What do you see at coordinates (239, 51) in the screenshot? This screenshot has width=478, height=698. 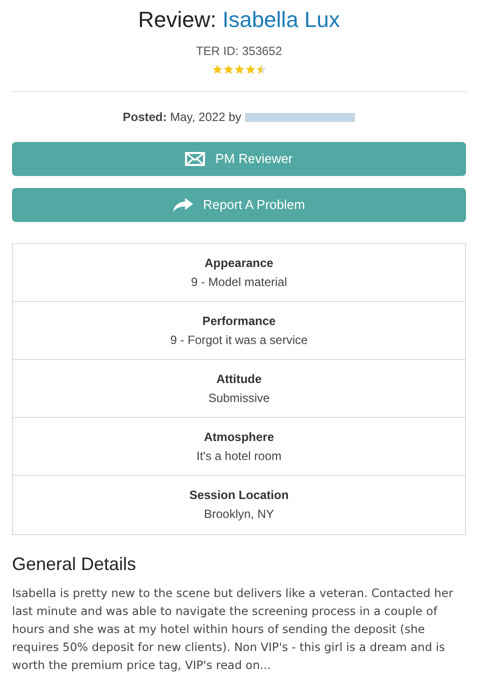 I see `ter-id: TER ID: 353652` at bounding box center [239, 51].